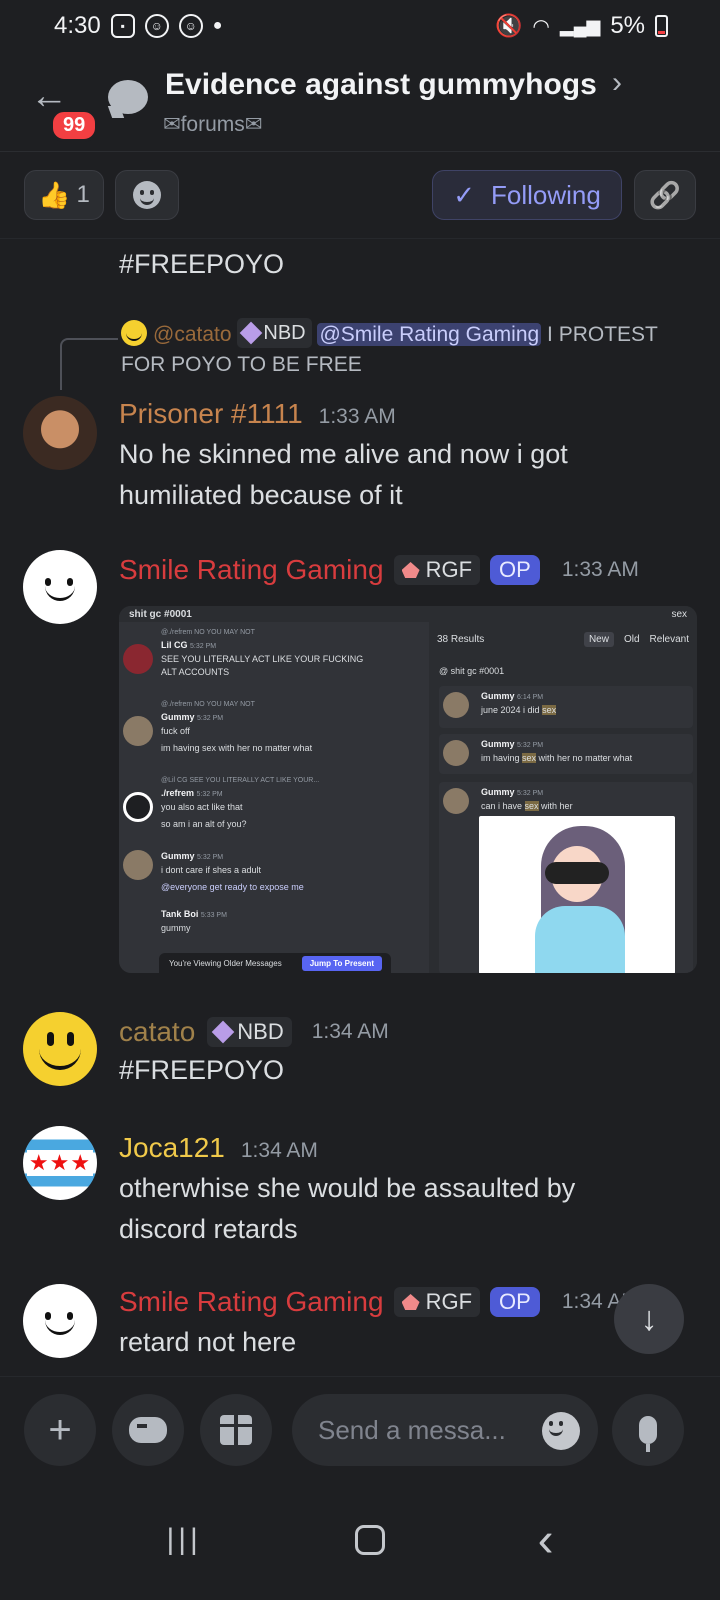  I want to click on shot-line: june 2024 i did sex, so click(519, 710).